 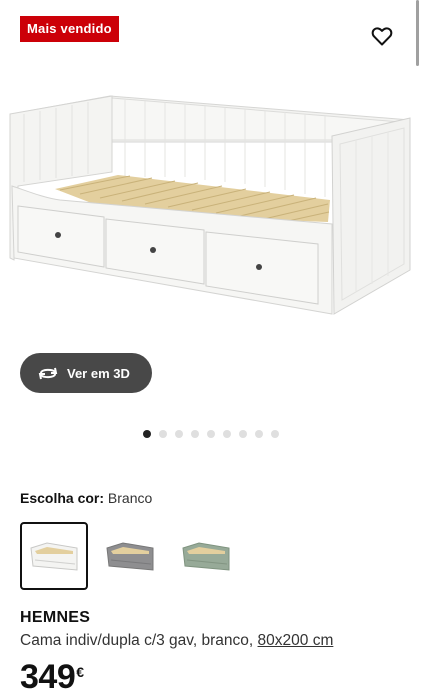 I want to click on color-selector-label: Escolha cor: Branco, so click(x=86, y=498).